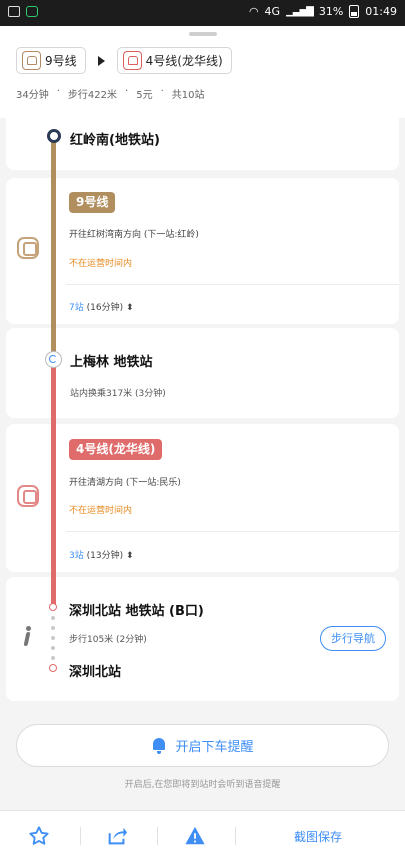 This screenshot has height=859, width=405. What do you see at coordinates (32, 95) in the screenshot?
I see `route-duration: 34分钟` at bounding box center [32, 95].